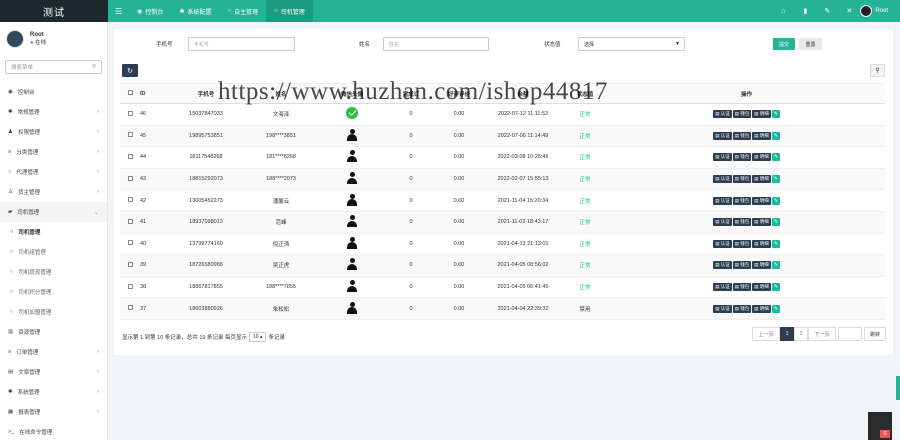 The height and width of the screenshot is (440, 900). Describe the element at coordinates (822, 334) in the screenshot. I see `next-page-button: 下一页` at that location.